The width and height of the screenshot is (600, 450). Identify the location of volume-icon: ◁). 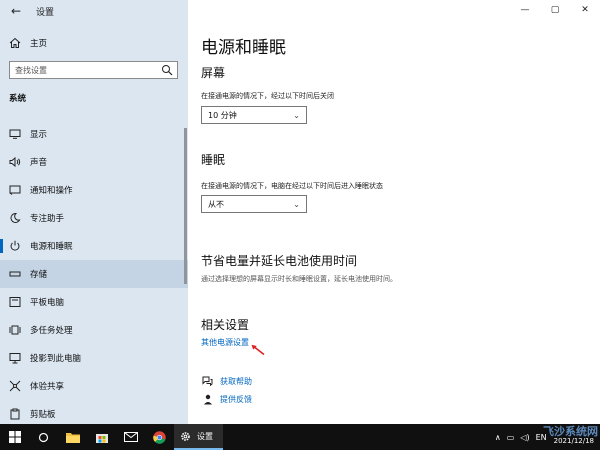
(524, 437).